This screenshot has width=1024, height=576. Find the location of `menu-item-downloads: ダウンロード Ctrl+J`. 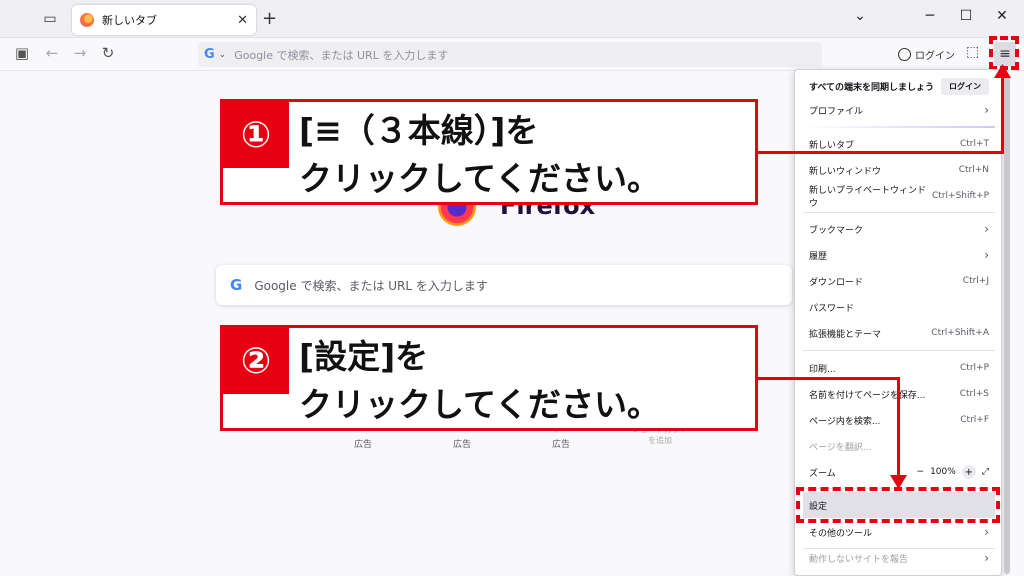

menu-item-downloads: ダウンロード Ctrl+J is located at coordinates (899, 281).